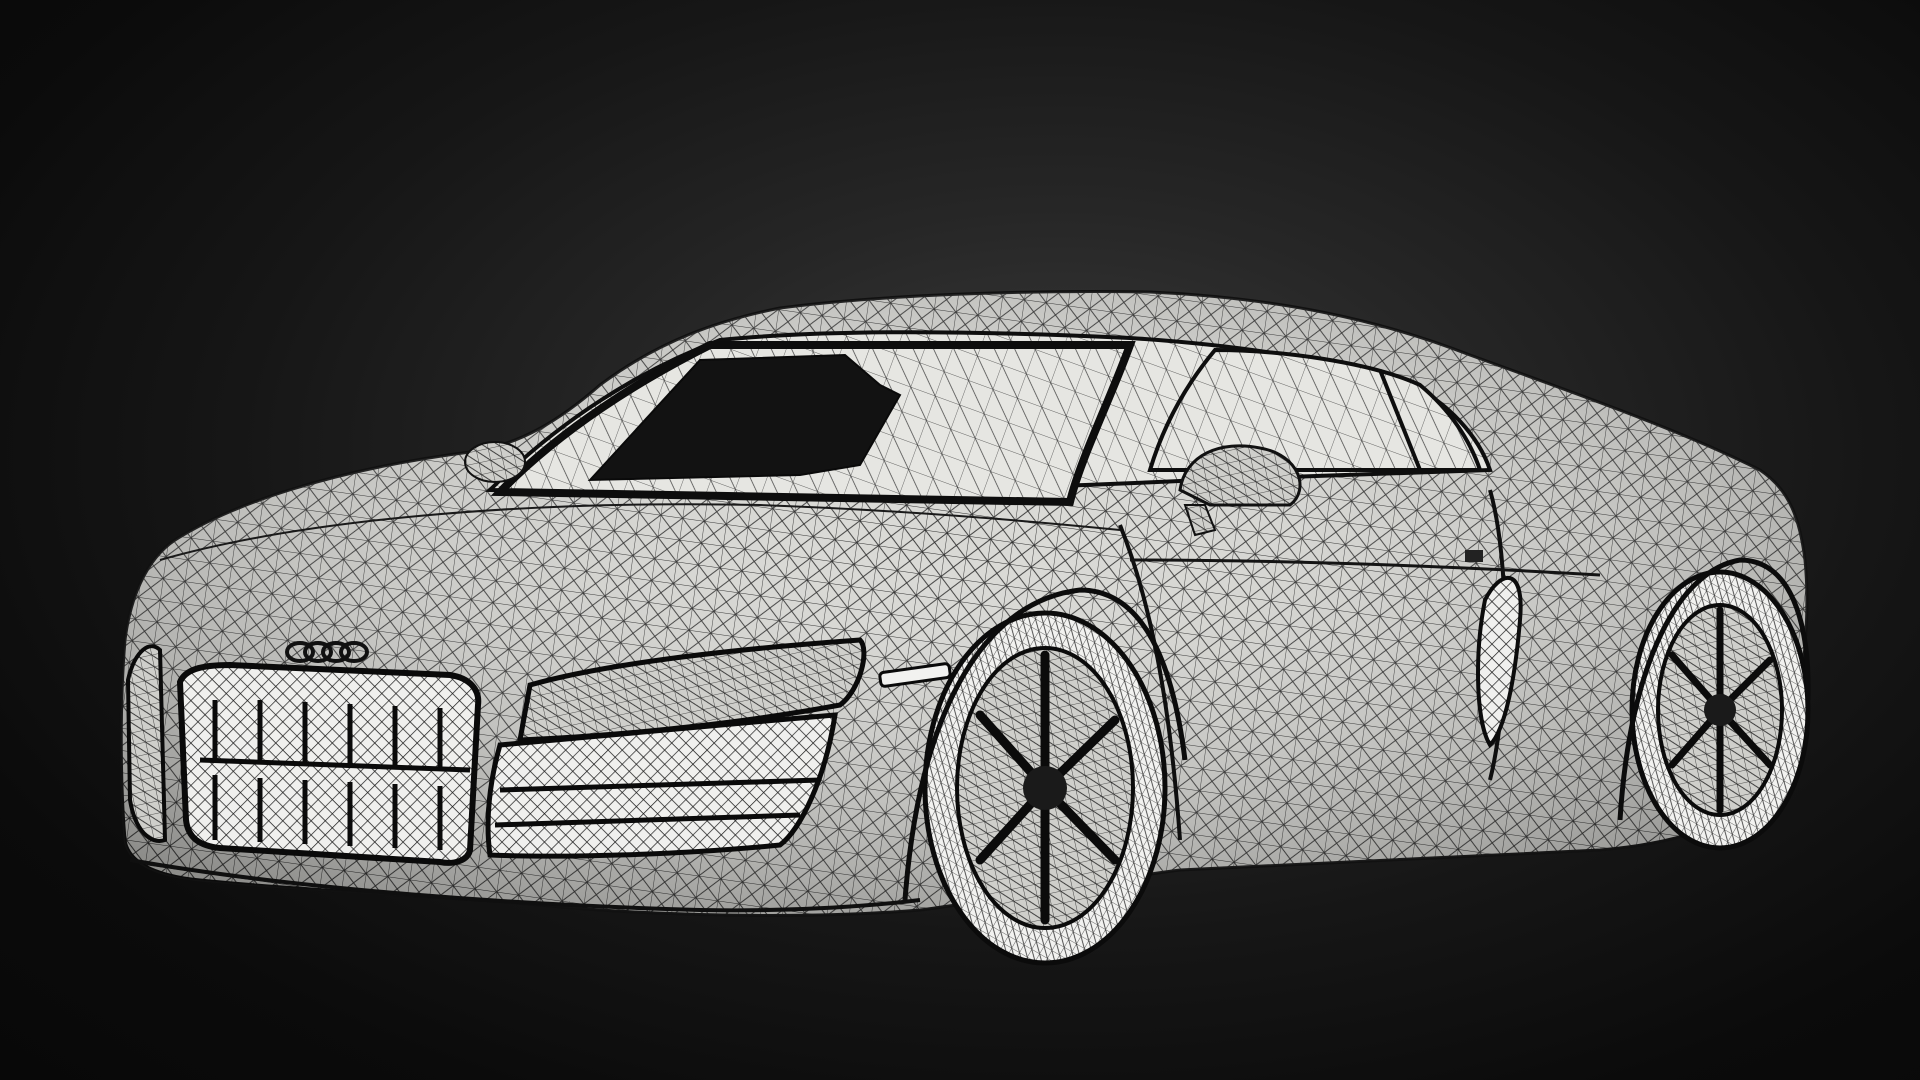  Describe the element at coordinates (1045, 788) in the screenshot. I see `front-wheel` at that location.